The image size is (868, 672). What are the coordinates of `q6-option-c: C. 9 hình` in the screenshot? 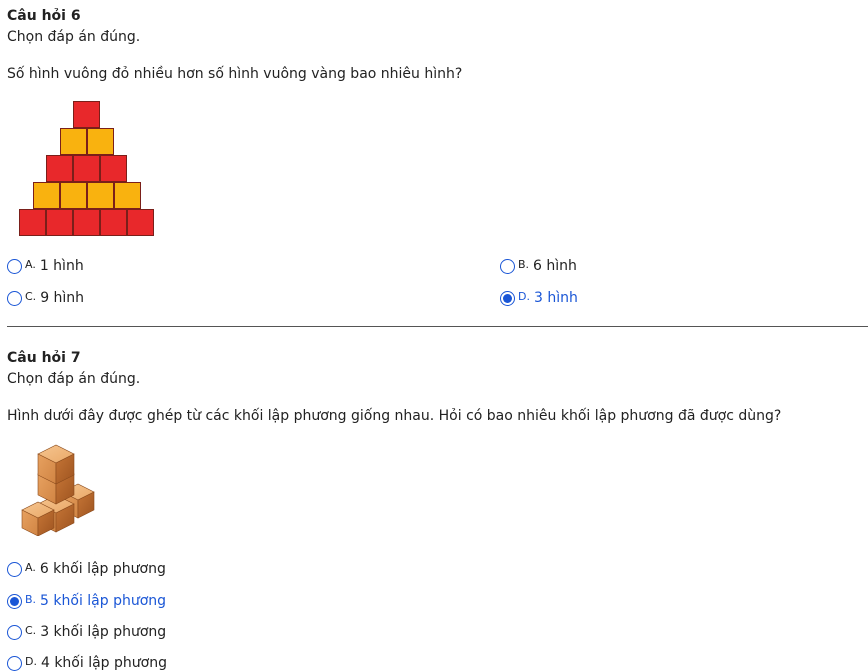 It's located at (45, 298).